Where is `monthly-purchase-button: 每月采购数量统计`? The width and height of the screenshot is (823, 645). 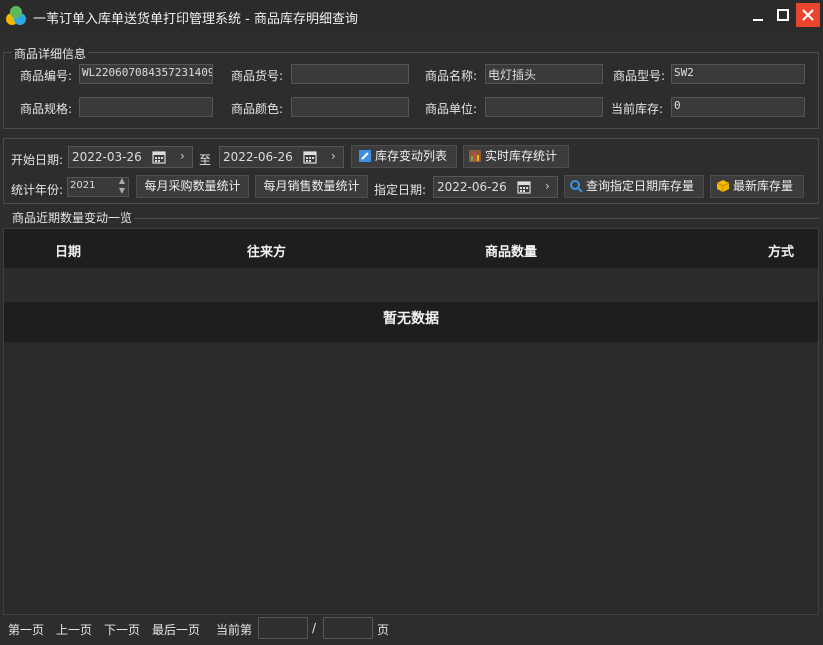 monthly-purchase-button: 每月采购数量统计 is located at coordinates (192, 186).